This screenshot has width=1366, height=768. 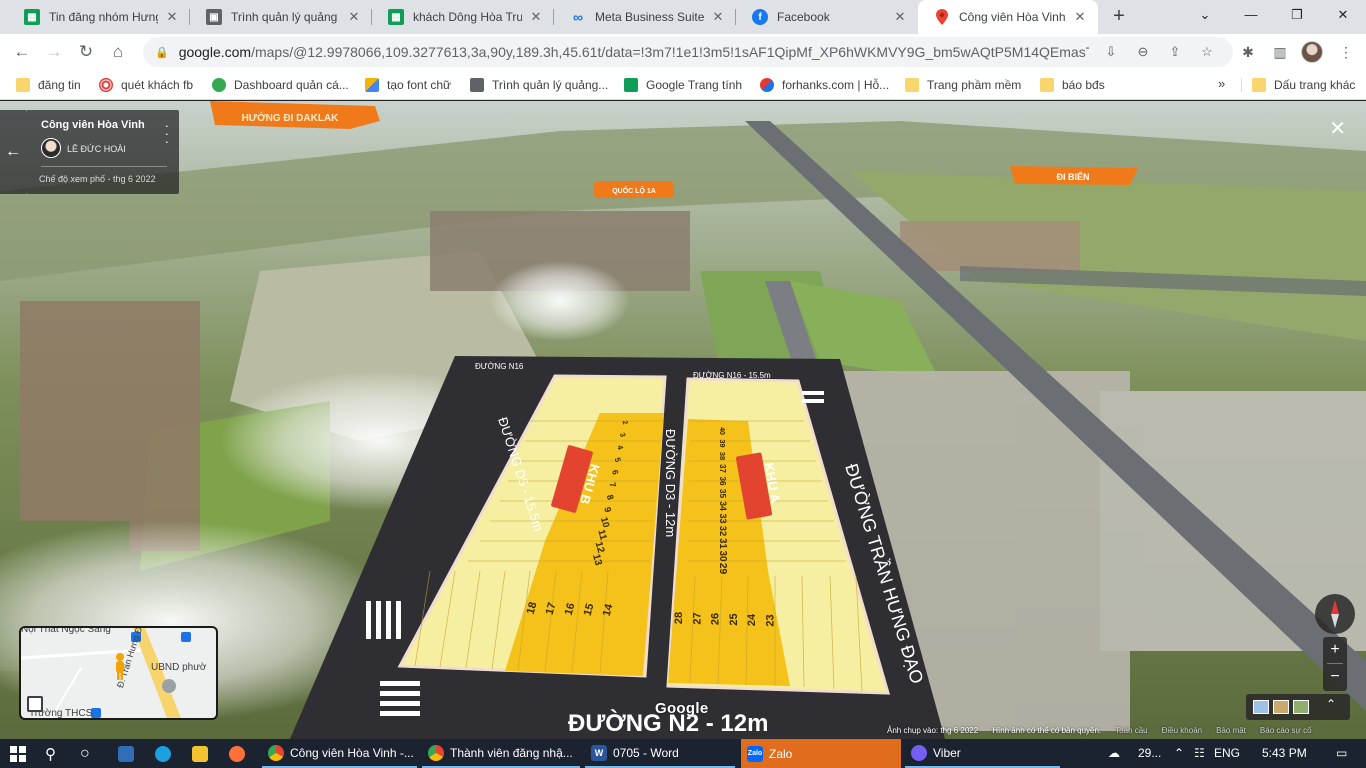 I want to click on tab-facebook: f Facebook ✕, so click(x=827, y=17).